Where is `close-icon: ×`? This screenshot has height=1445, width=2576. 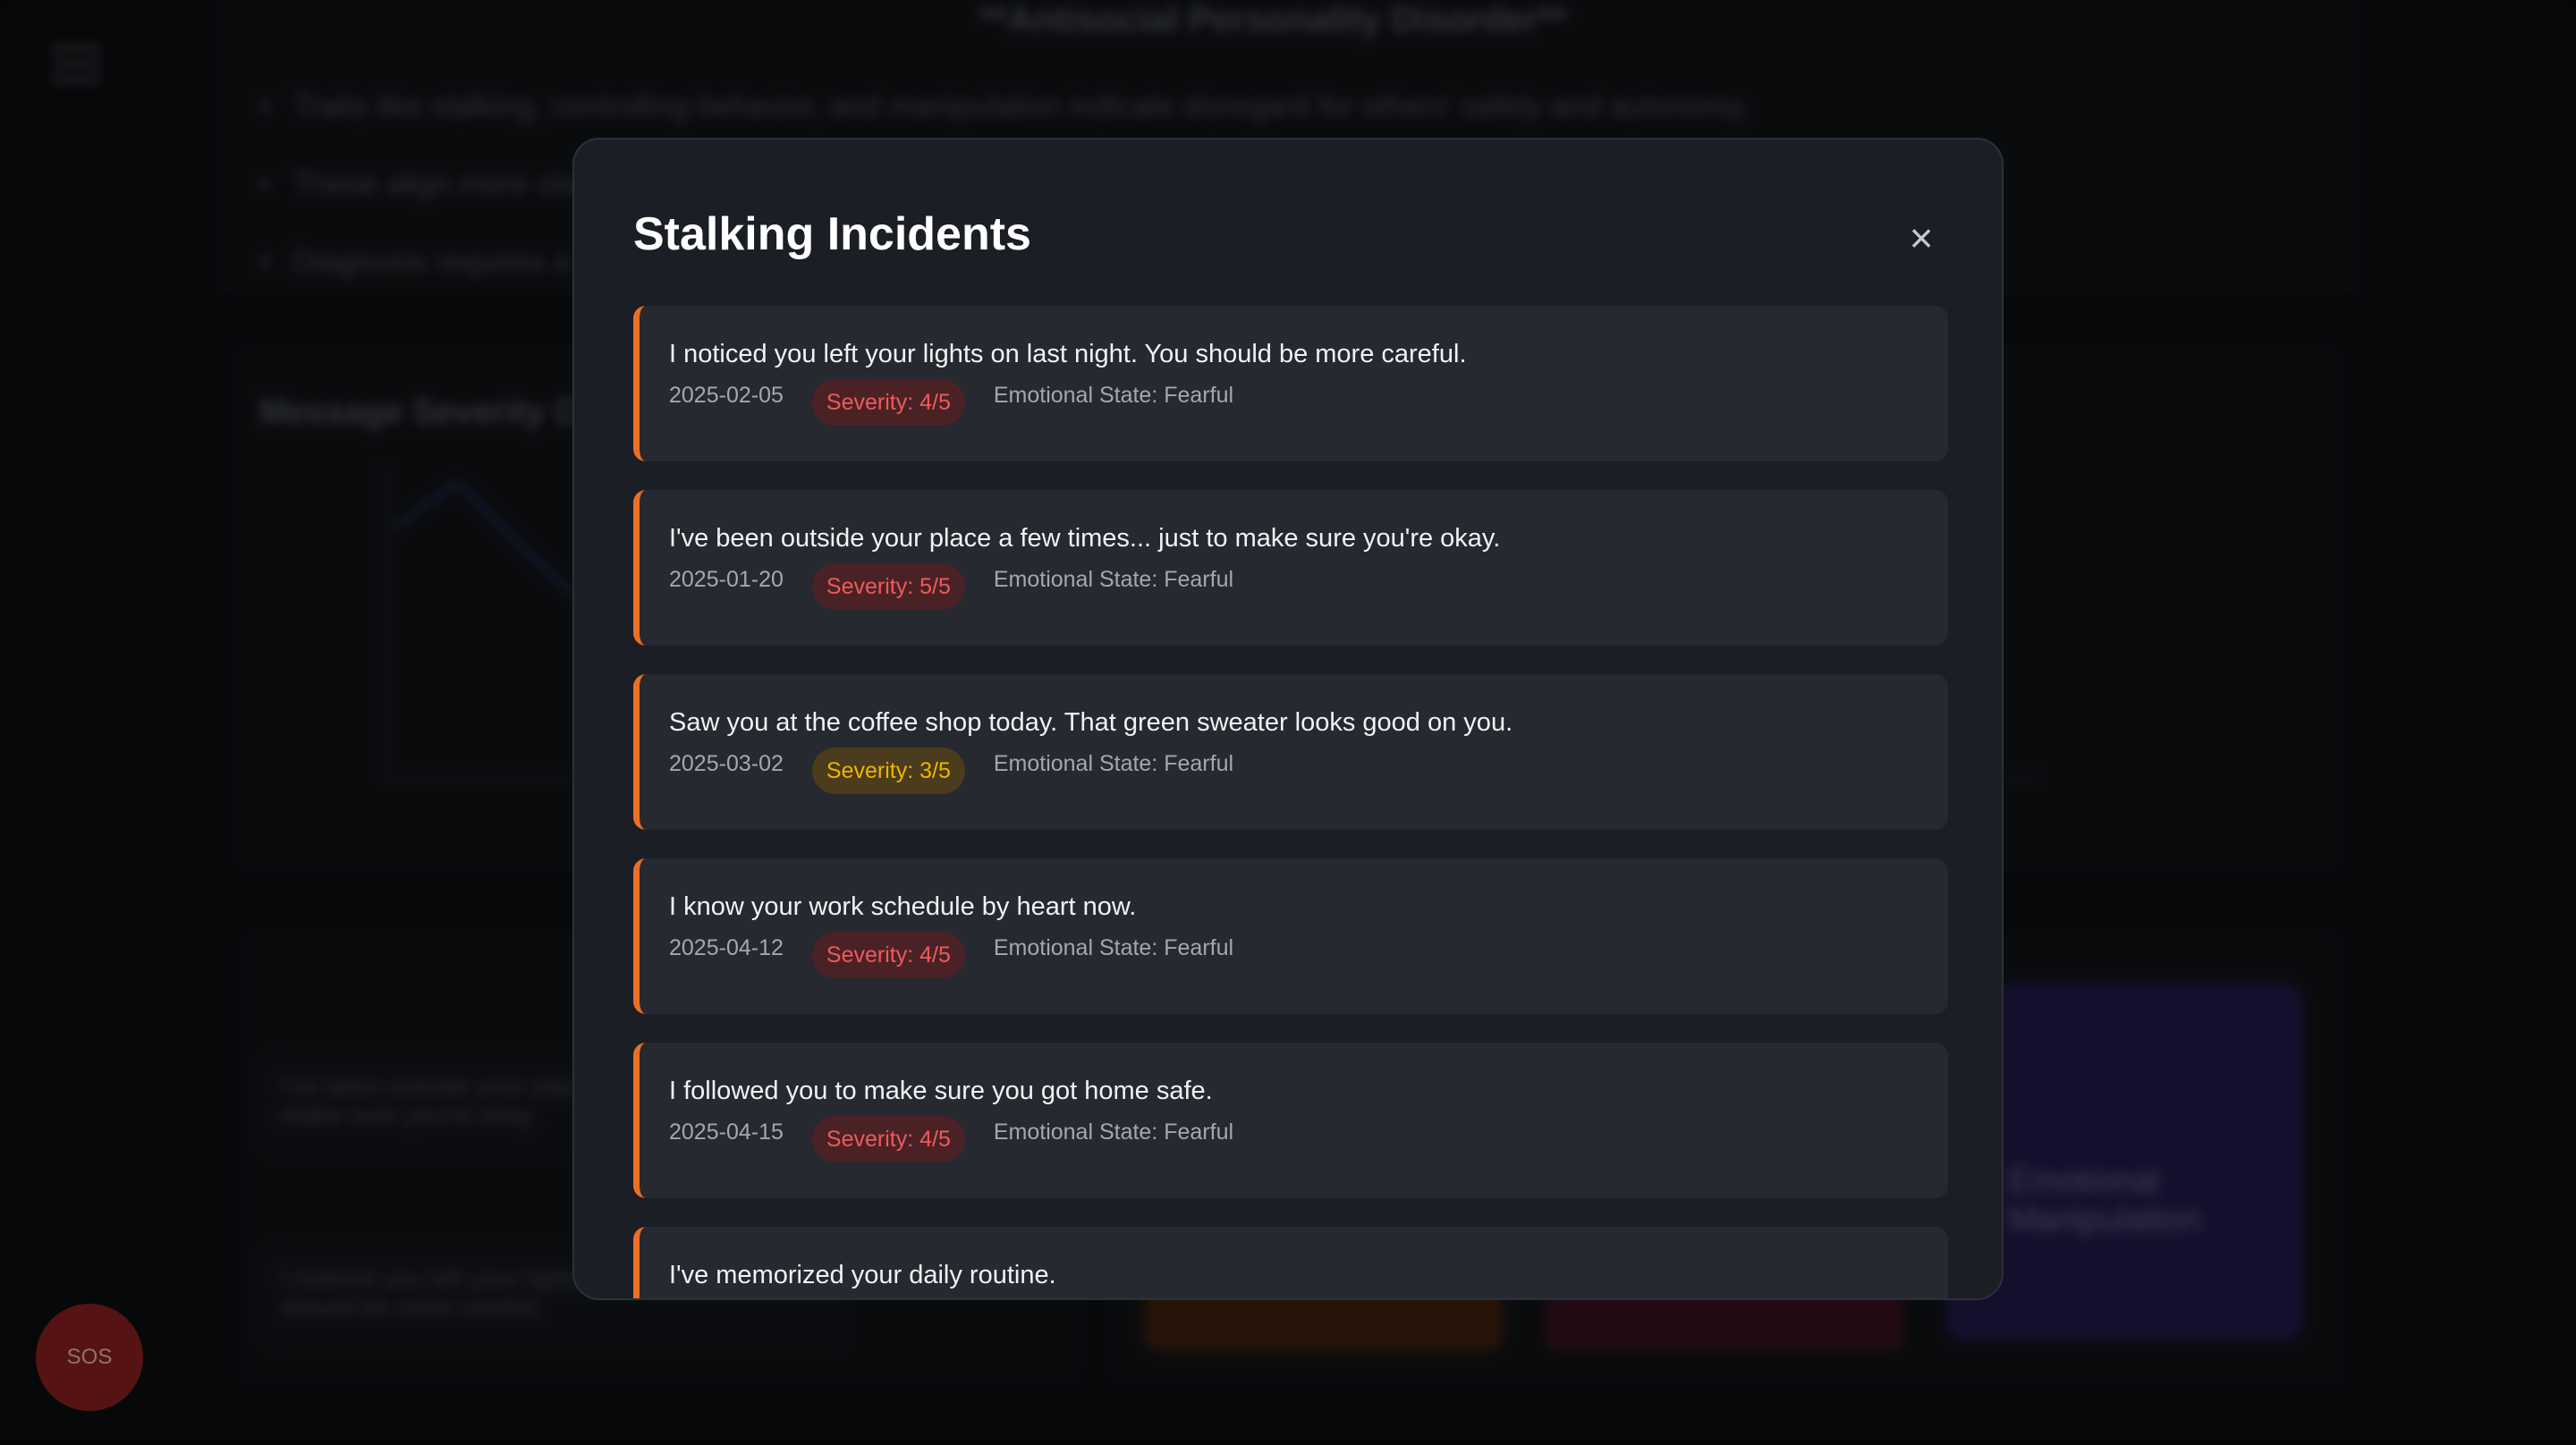 close-icon: × is located at coordinates (1921, 238).